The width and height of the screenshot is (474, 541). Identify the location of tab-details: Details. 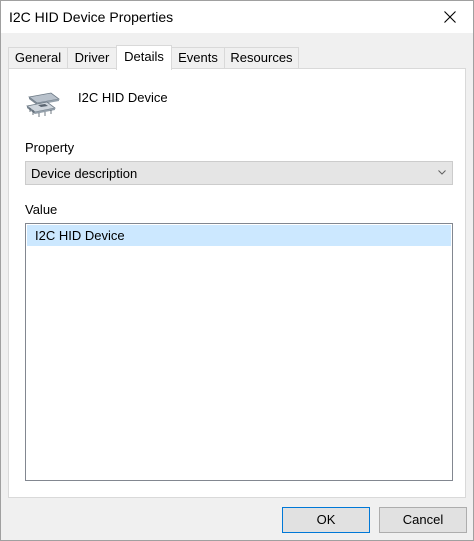
(144, 57).